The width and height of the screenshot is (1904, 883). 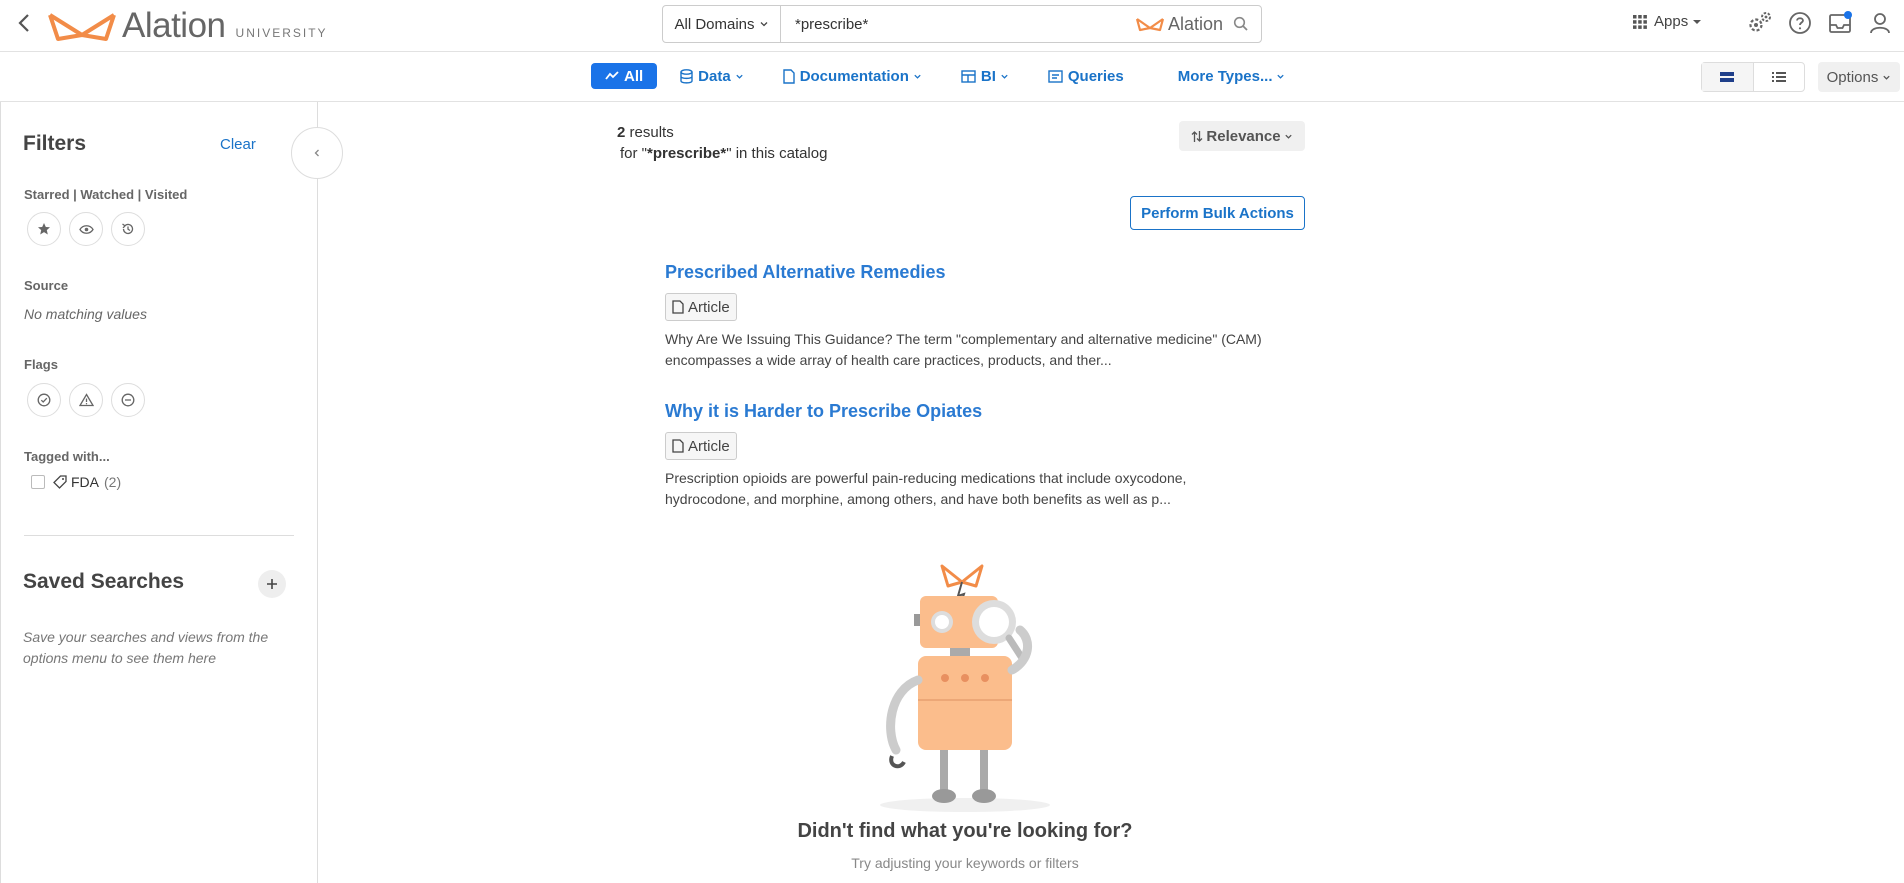 I want to click on clear-filters-link: Clear, so click(x=238, y=144).